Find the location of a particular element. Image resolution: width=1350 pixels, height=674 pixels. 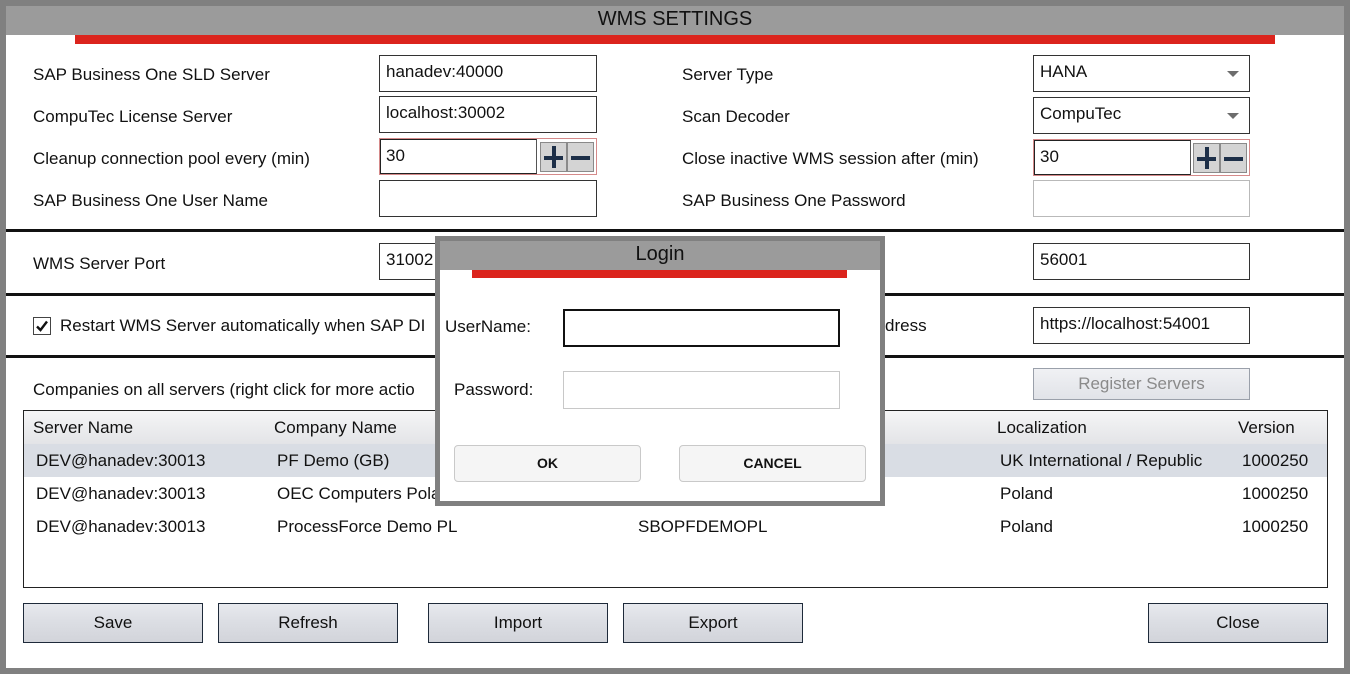

sld-server-input: hanadev:40000 is located at coordinates (488, 73).